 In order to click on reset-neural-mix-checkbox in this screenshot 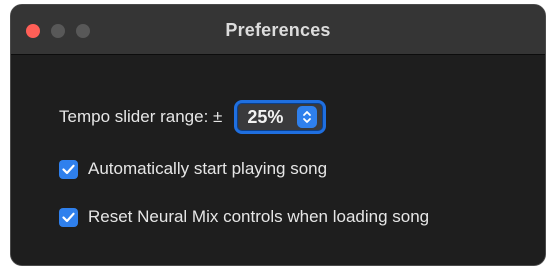, I will do `click(68, 217)`.